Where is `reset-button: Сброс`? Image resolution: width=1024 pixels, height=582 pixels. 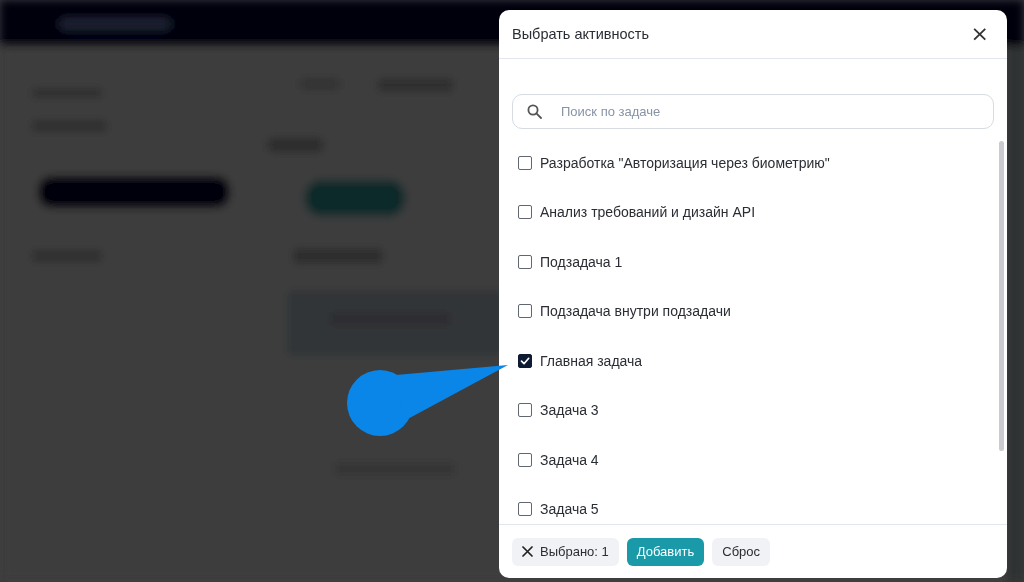
reset-button: Сброс is located at coordinates (741, 551).